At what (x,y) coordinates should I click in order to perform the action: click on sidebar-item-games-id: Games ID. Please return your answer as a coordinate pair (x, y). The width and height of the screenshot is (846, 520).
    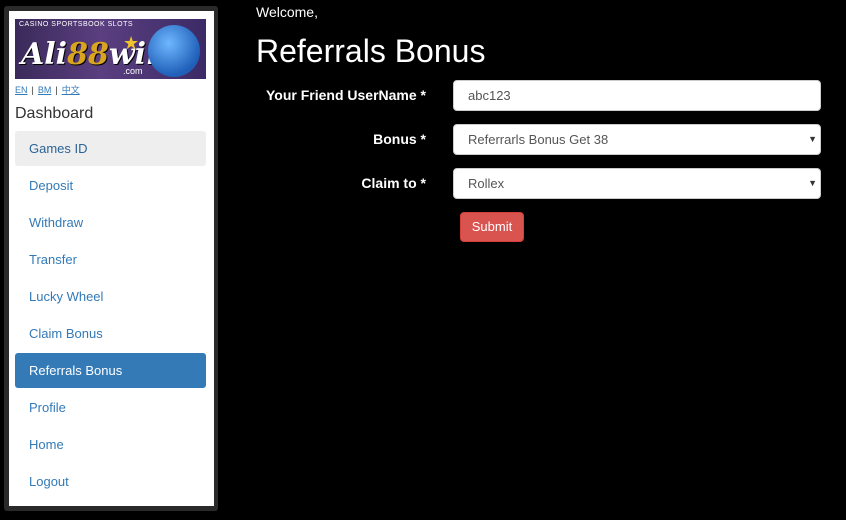
    Looking at the image, I should click on (110, 148).